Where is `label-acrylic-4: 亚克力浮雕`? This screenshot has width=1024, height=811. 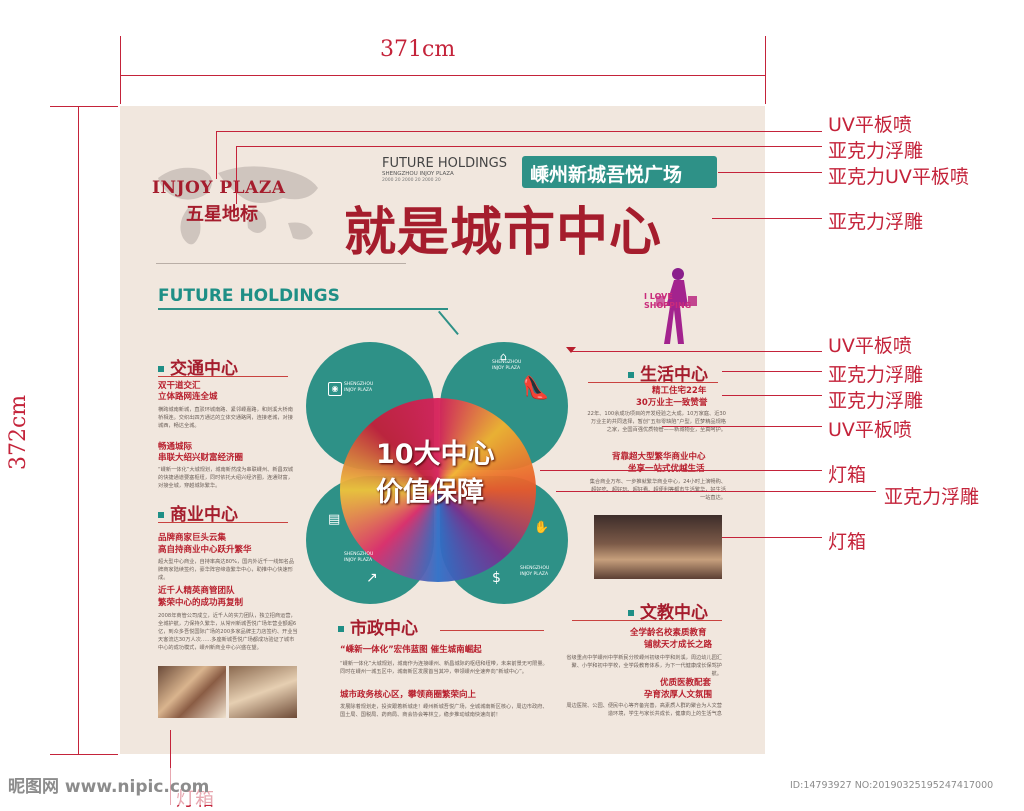 label-acrylic-4: 亚克力浮雕 is located at coordinates (876, 401).